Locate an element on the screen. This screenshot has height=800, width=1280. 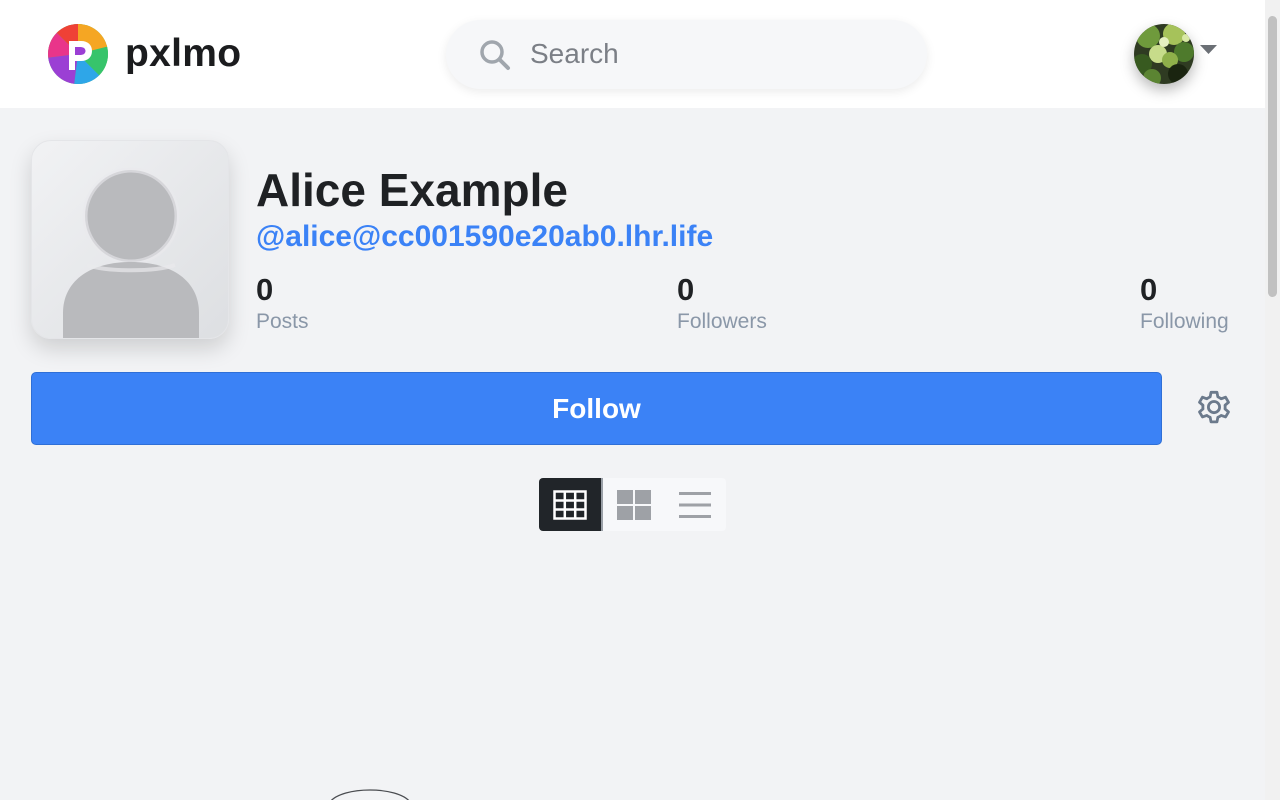
view-grid-2x2-button is located at coordinates (634, 504).